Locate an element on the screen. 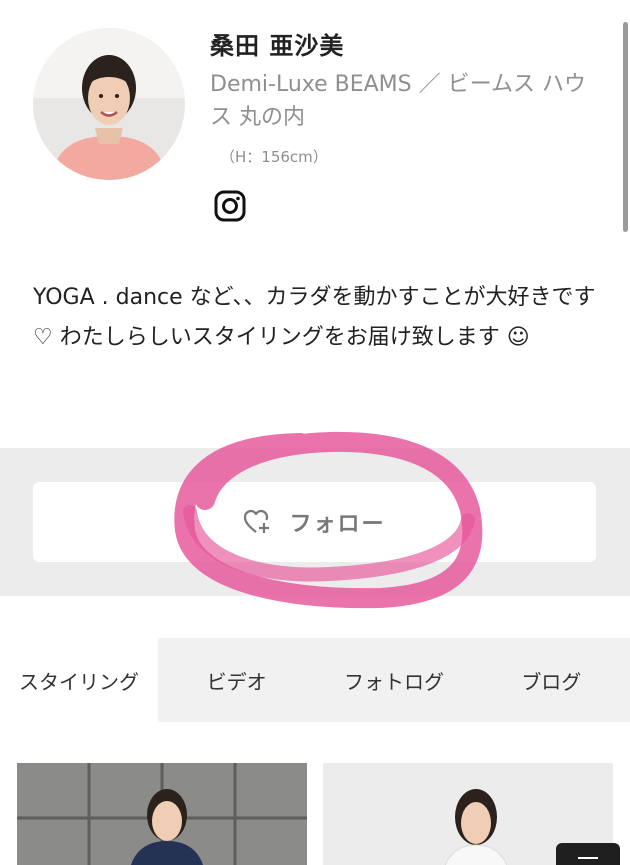  follow-button: フォロー is located at coordinates (314, 522).